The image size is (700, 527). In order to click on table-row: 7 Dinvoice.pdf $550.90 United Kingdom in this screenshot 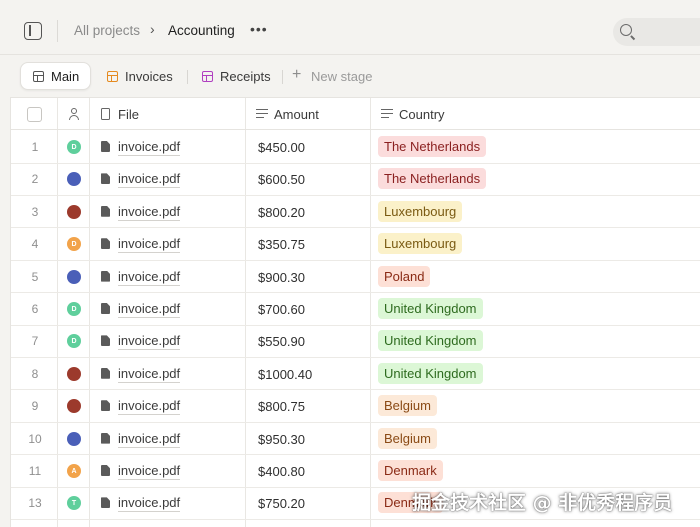, I will do `click(355, 341)`.